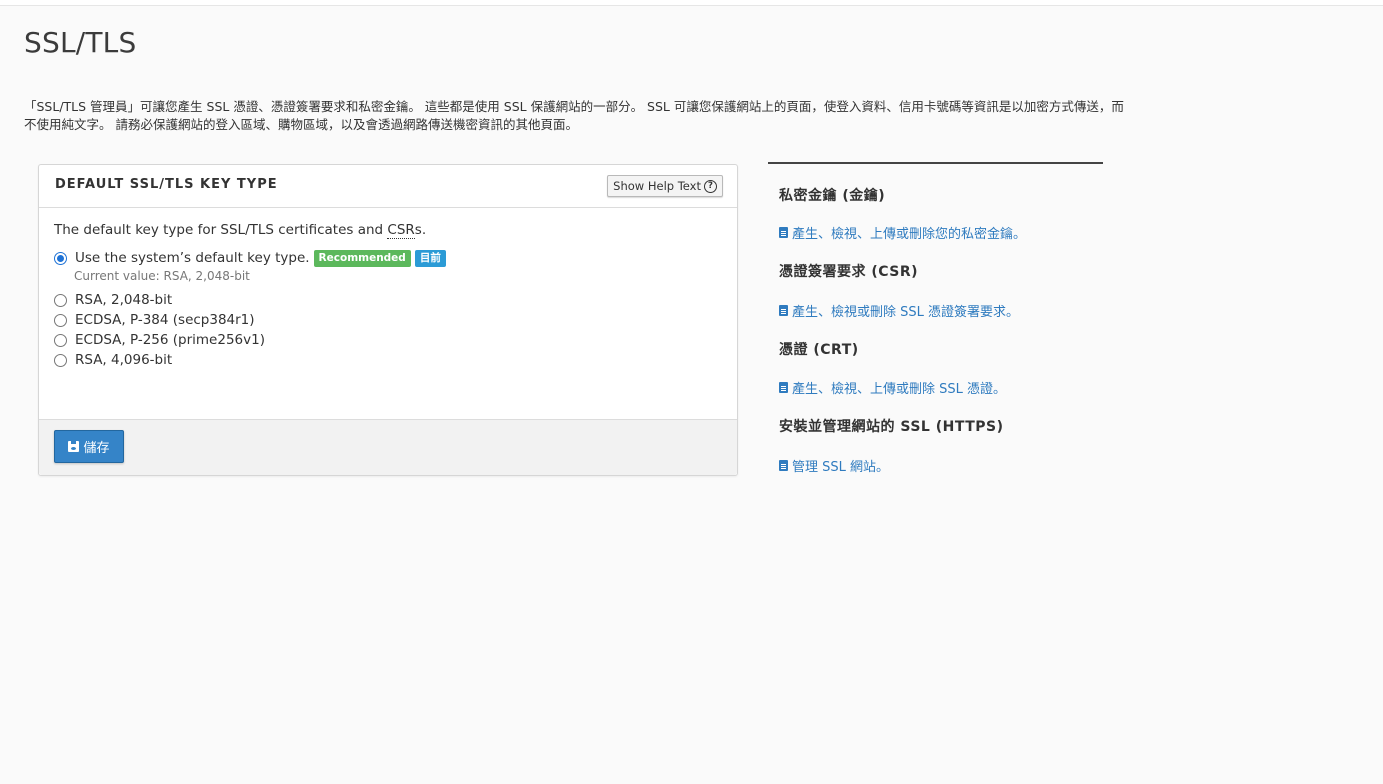 The image size is (1383, 784). What do you see at coordinates (899, 389) in the screenshot?
I see `link-label: 產生、檢視、上傳或刪除 SSL 憑證。` at bounding box center [899, 389].